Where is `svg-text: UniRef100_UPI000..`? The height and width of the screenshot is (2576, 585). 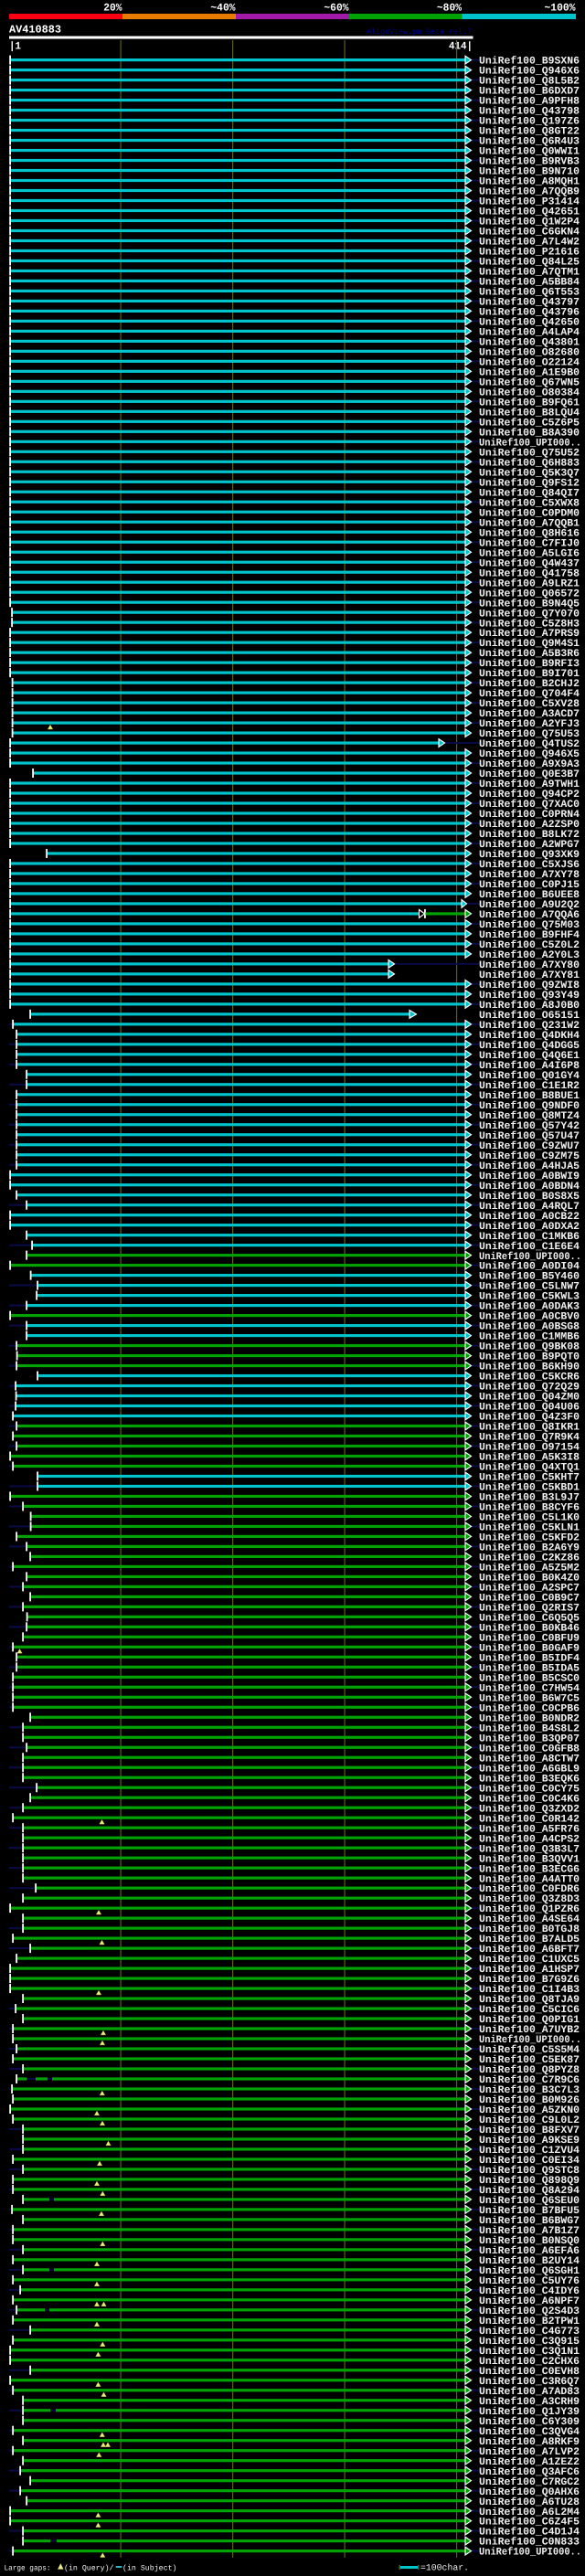 svg-text: UniRef100_UPI000.. is located at coordinates (530, 2553).